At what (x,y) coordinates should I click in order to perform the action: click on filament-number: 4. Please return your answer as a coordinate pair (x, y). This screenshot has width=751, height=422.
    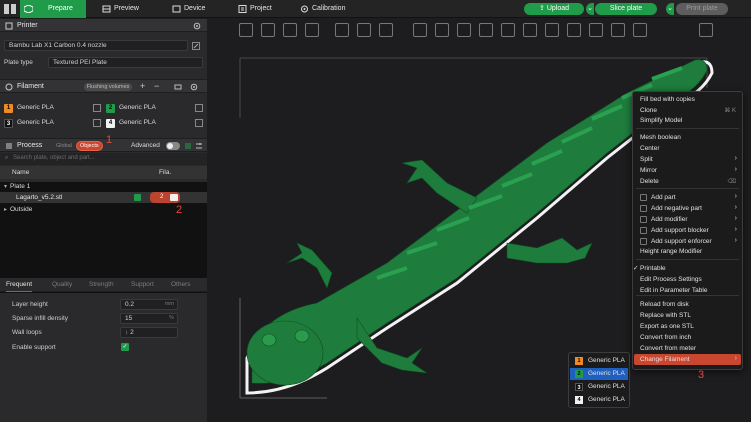
    Looking at the image, I should click on (110, 123).